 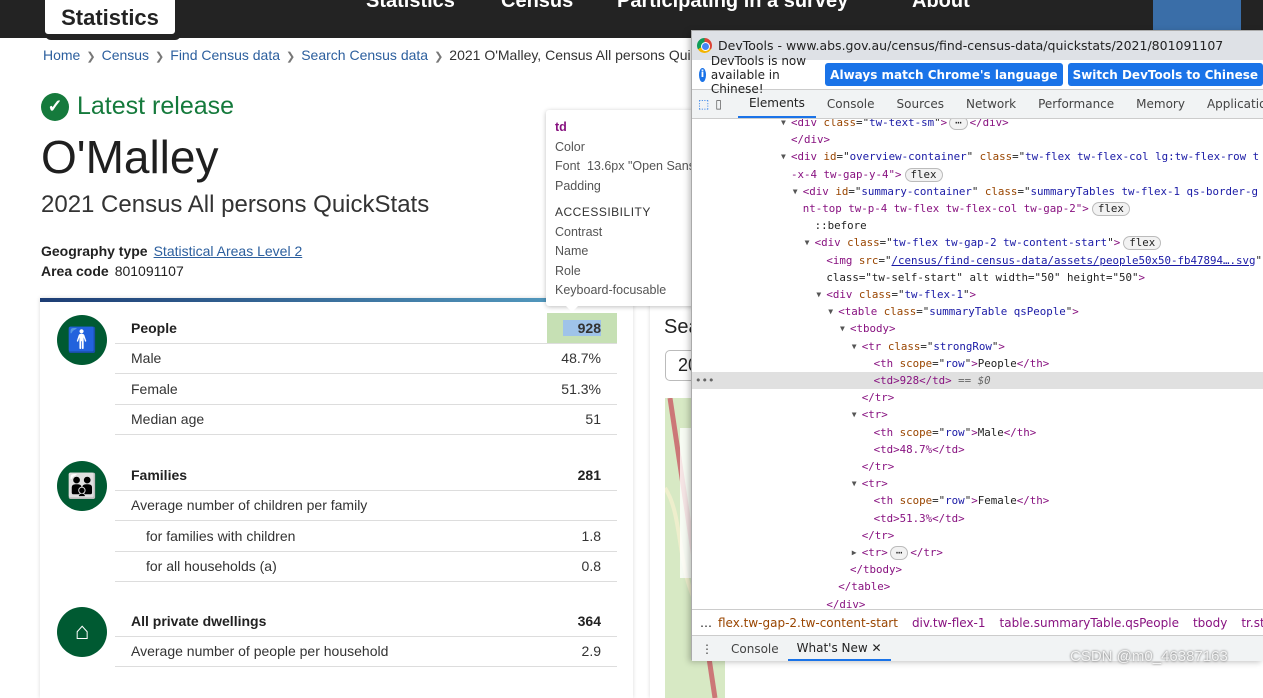 I want to click on geography-type: Geography type Statistical Areas Level 2, so click(x=171, y=251).